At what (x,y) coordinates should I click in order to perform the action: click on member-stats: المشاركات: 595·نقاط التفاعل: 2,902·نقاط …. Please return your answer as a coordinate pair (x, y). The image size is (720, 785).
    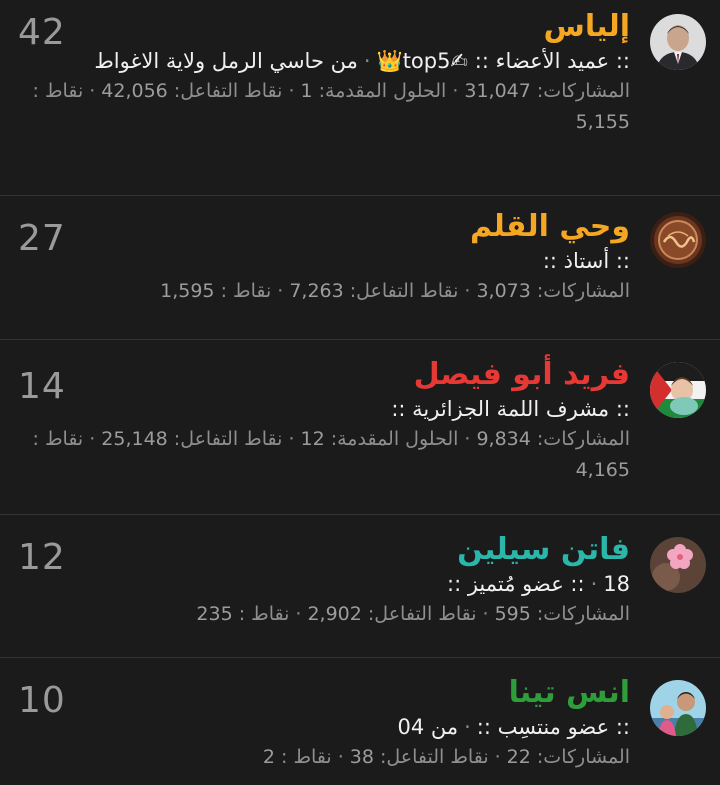
    Looking at the image, I should click on (325, 614).